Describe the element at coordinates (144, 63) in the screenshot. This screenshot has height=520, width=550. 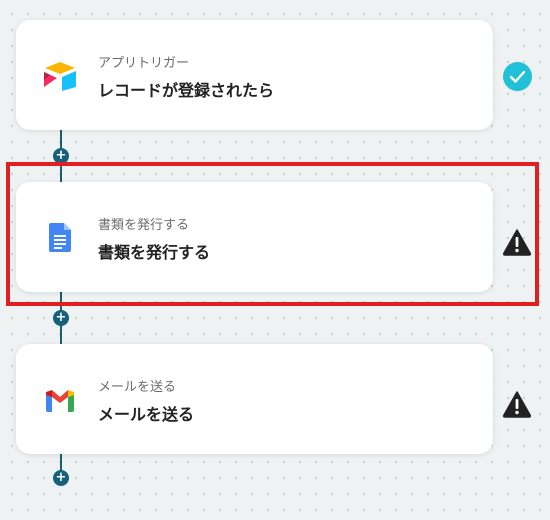
I see `step-sublabel: アプリトリガー` at that location.